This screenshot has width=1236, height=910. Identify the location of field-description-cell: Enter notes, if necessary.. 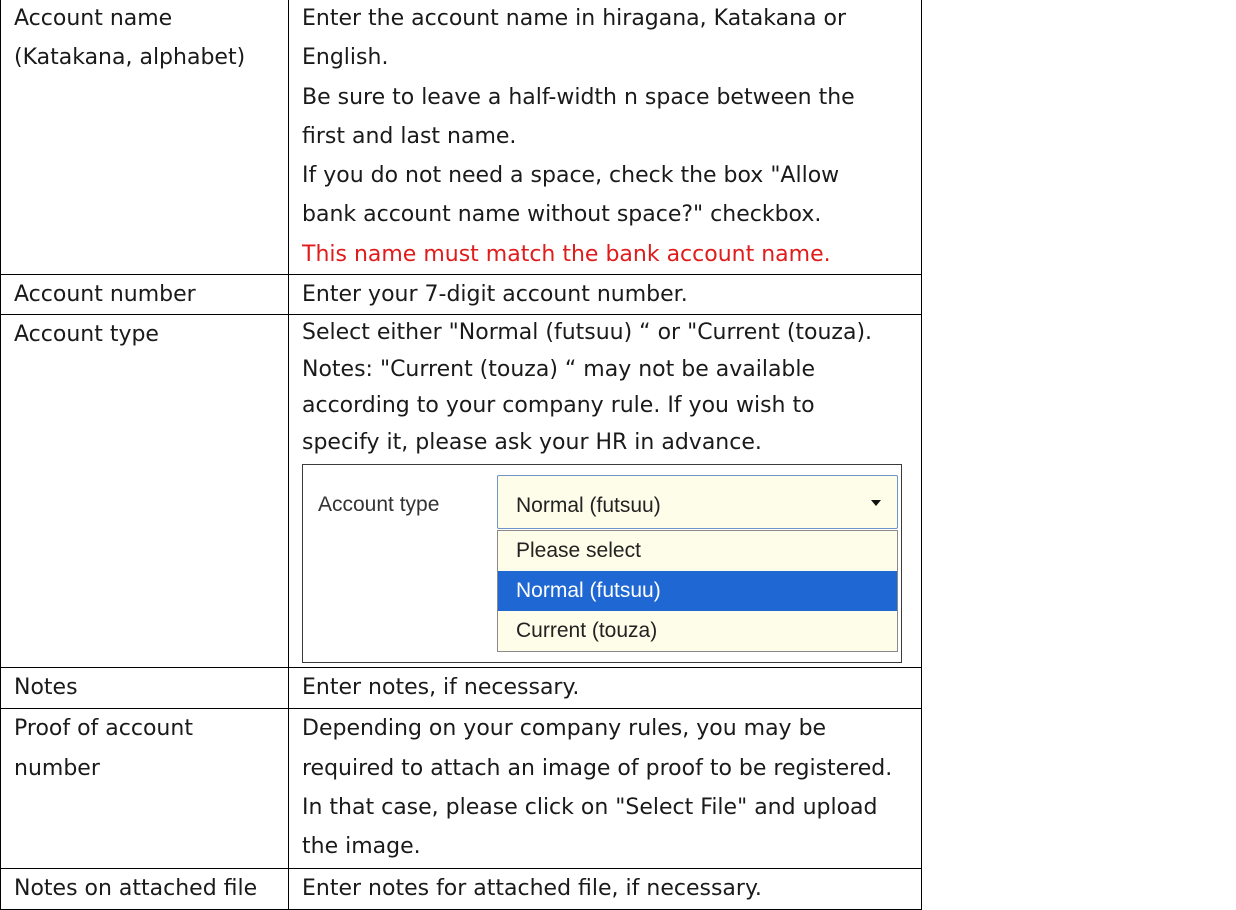
(605, 688).